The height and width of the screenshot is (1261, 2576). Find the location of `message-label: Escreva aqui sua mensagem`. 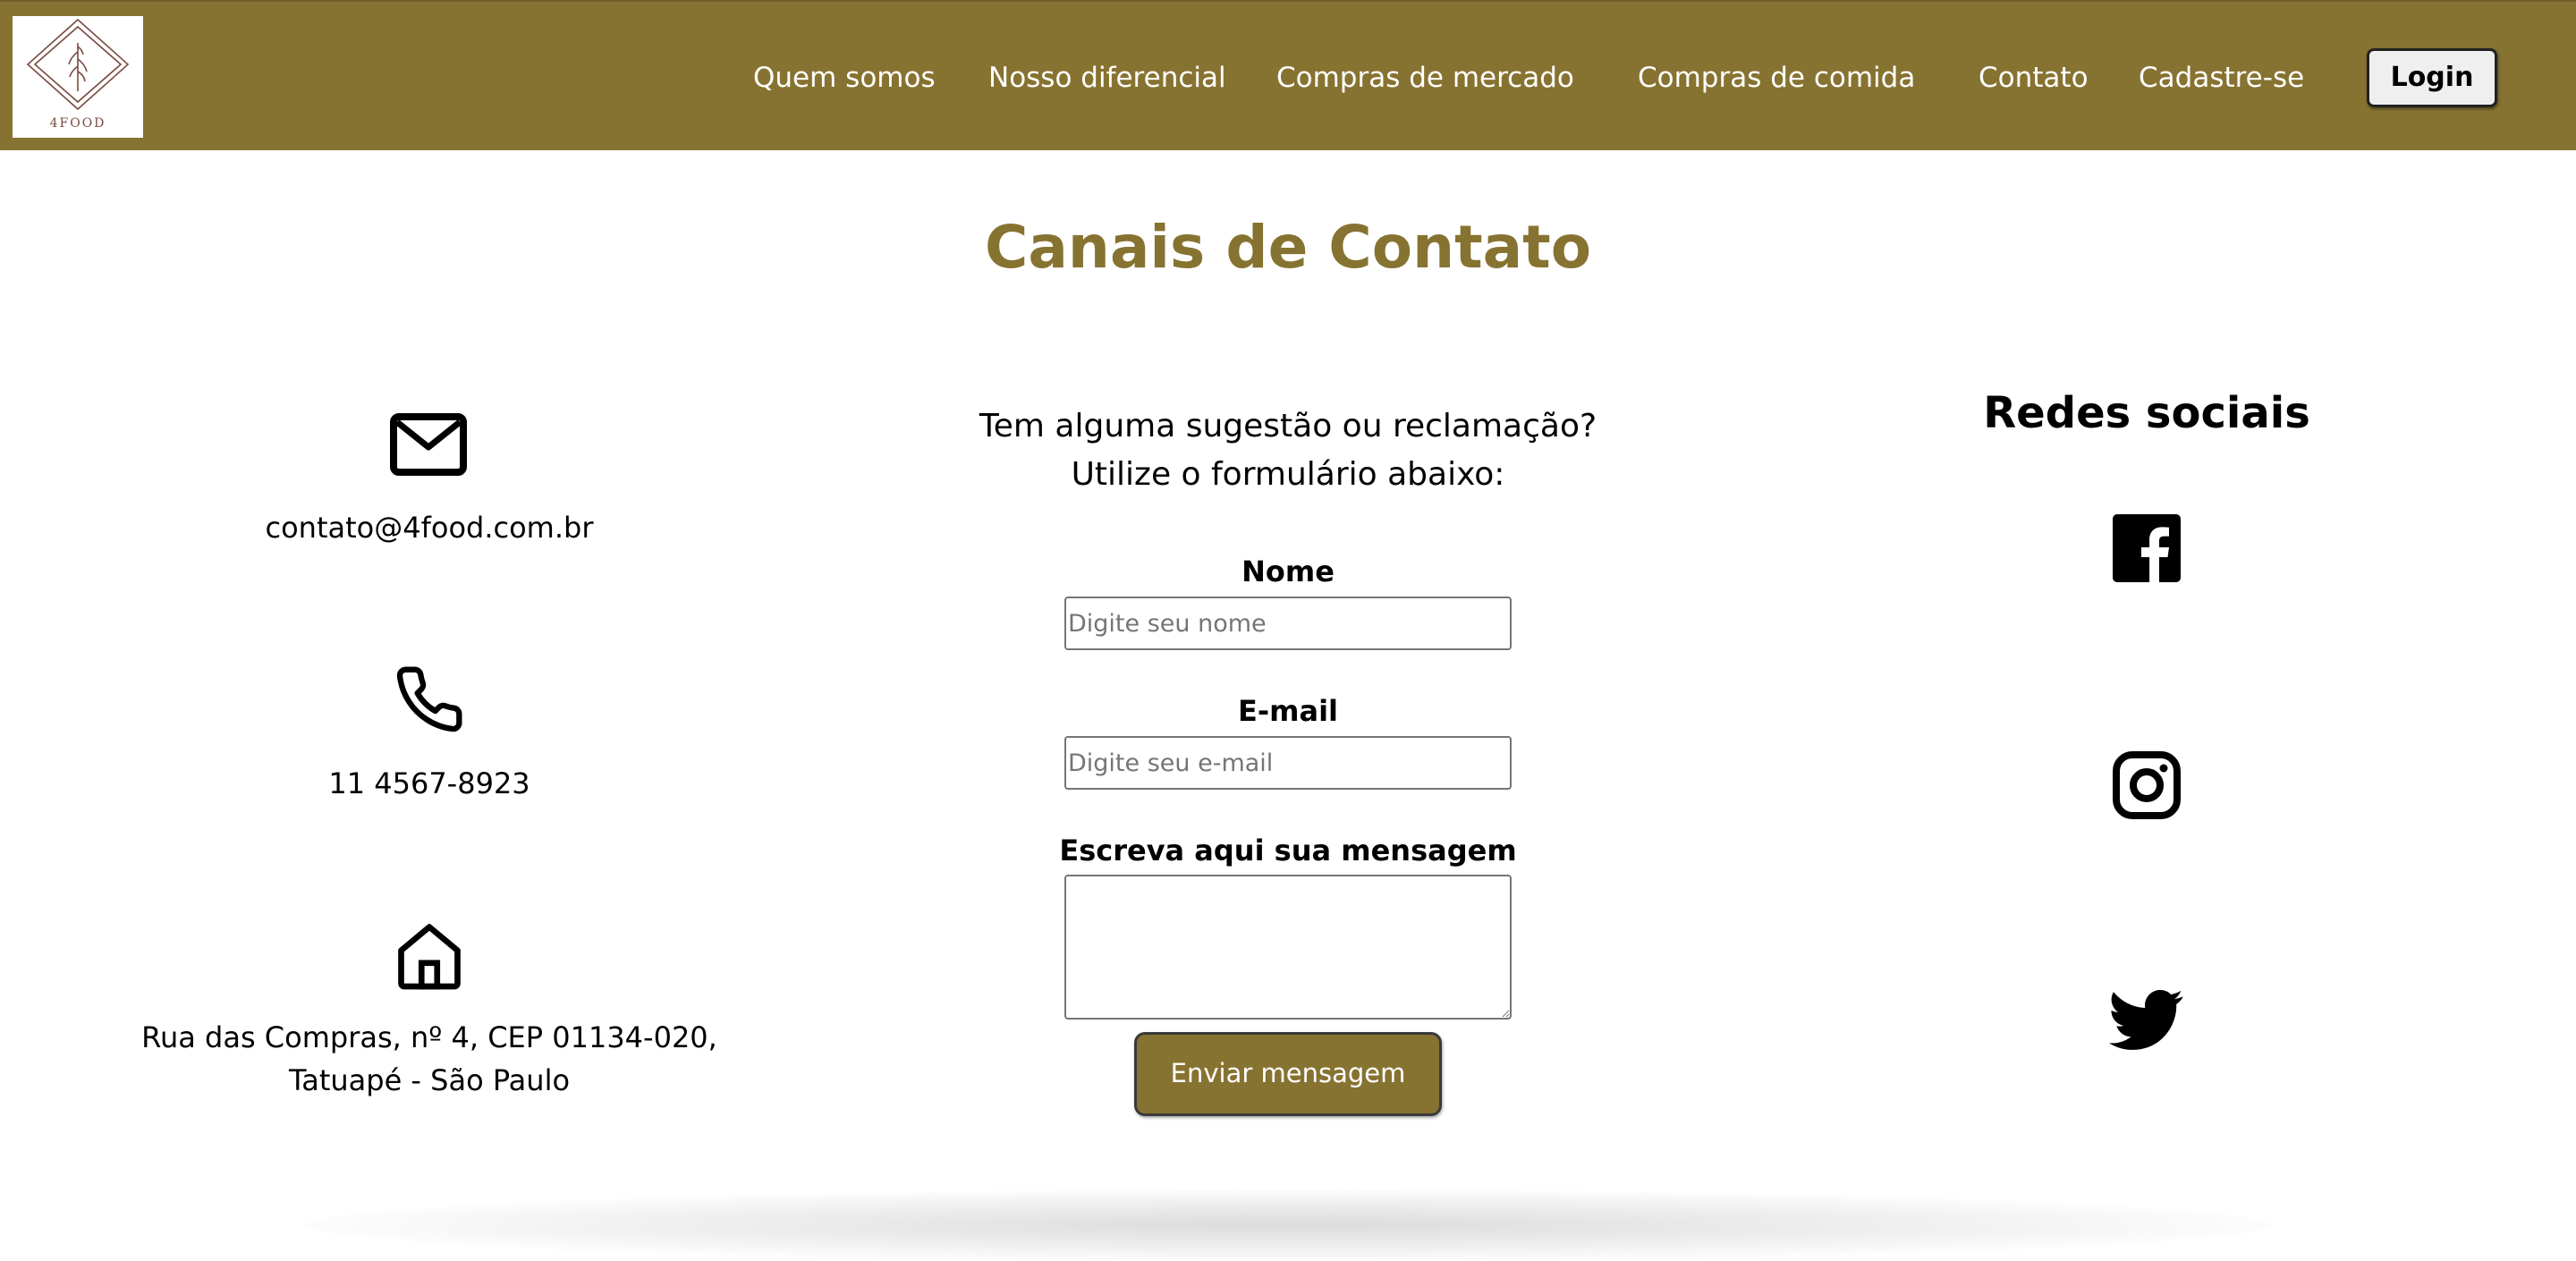

message-label: Escreva aqui sua mensagem is located at coordinates (1288, 850).